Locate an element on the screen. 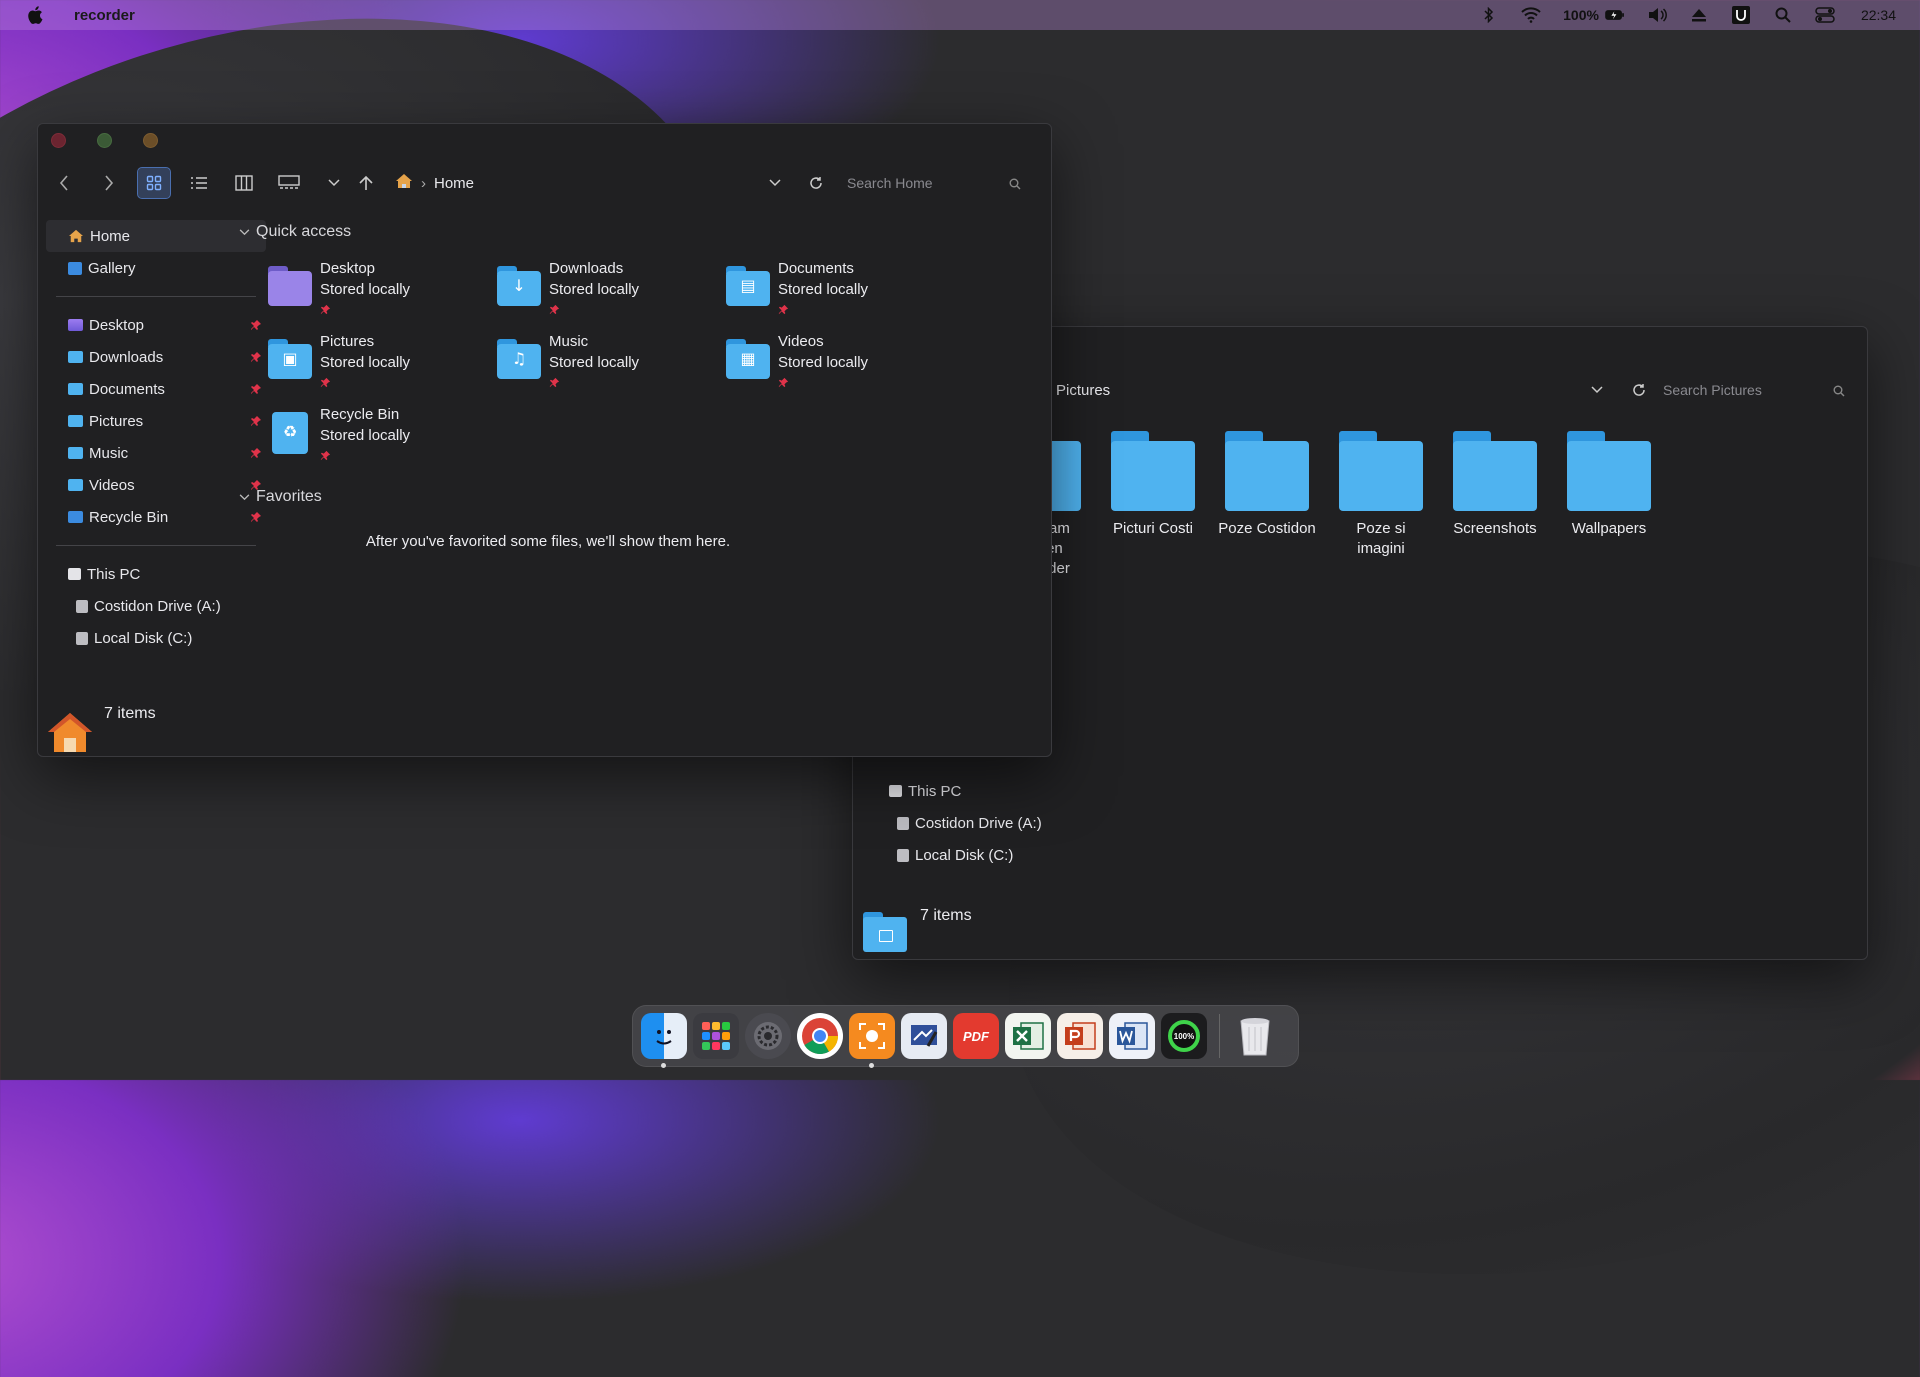 Image resolution: width=1920 pixels, height=1377 pixels. excel-icon is located at coordinates (1028, 1036).